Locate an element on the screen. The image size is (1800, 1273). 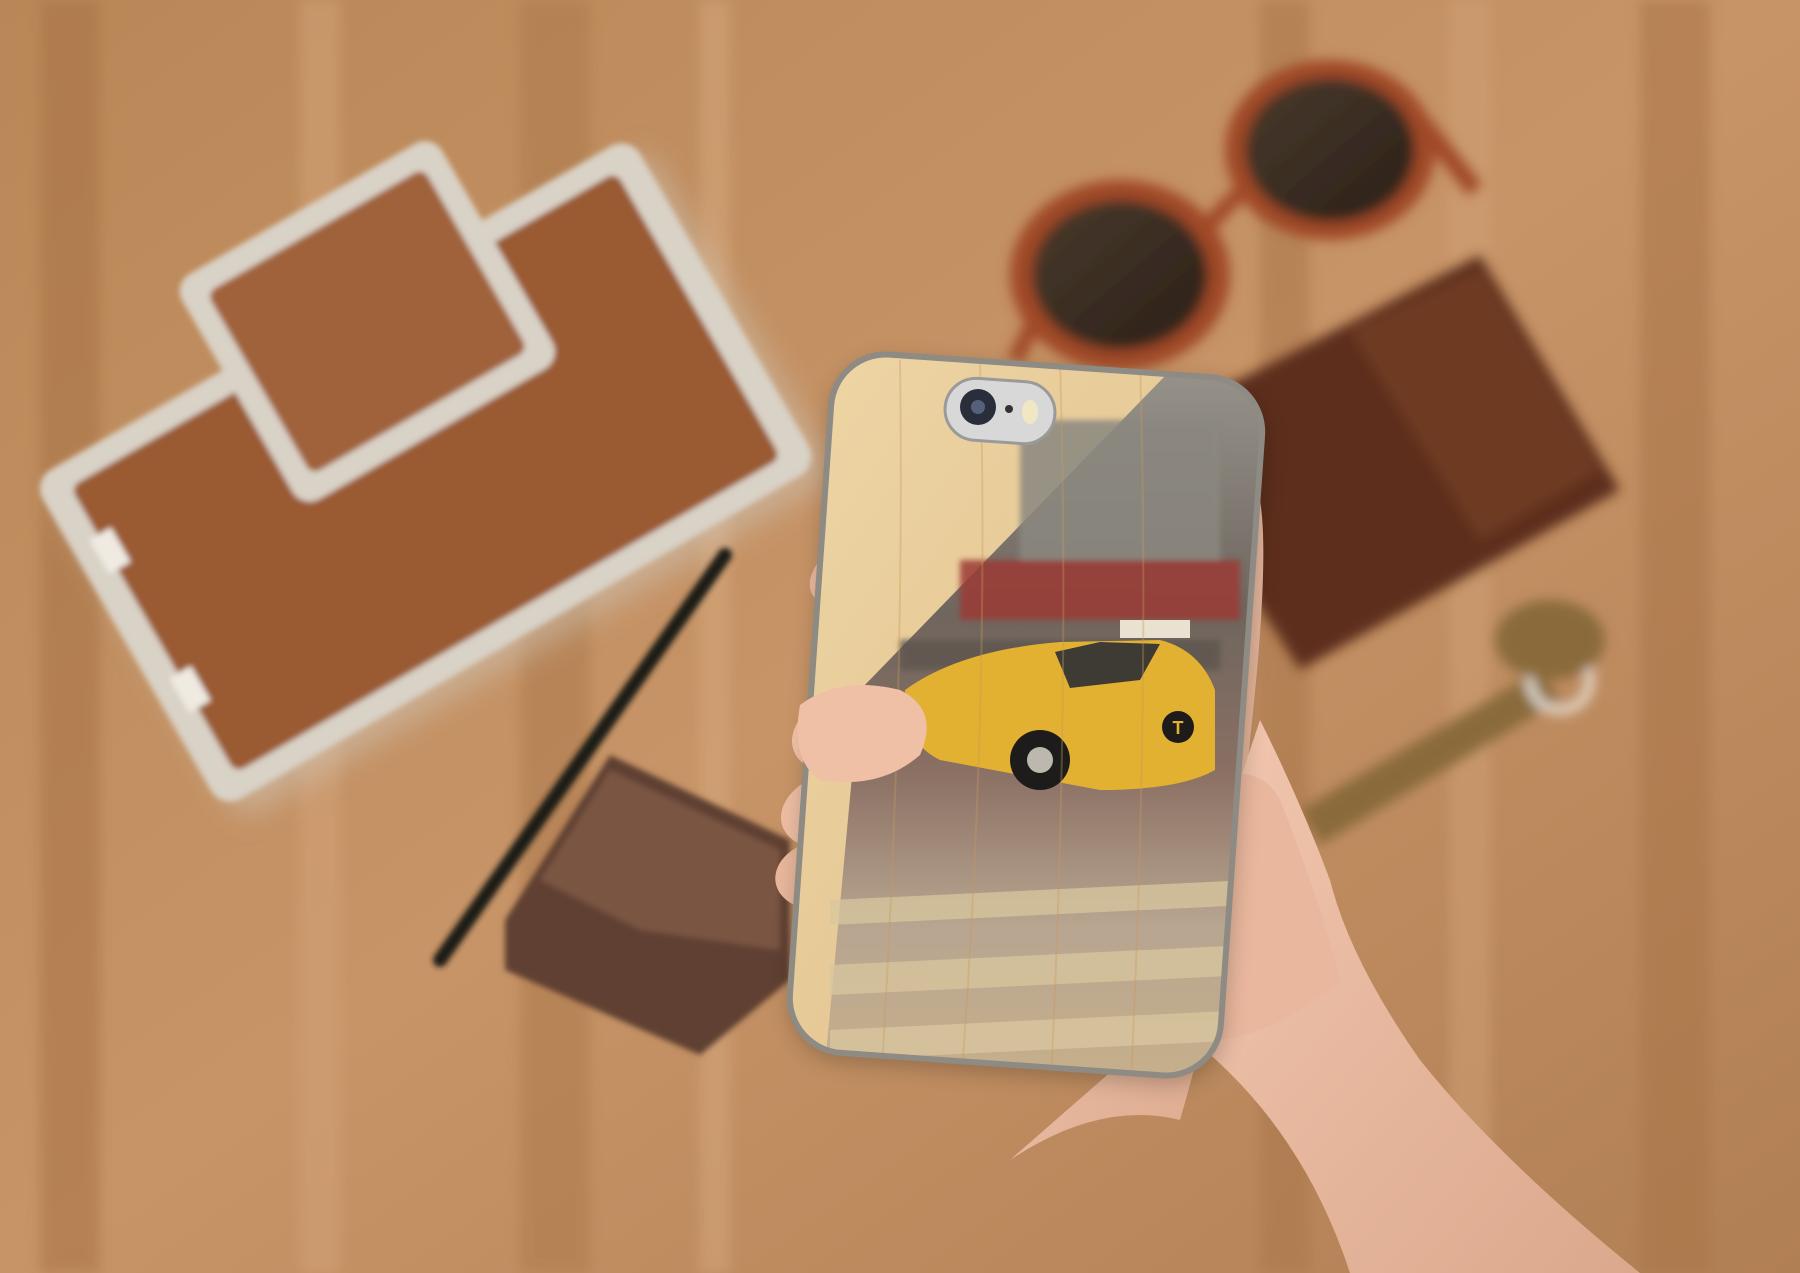
taxi-marker: T is located at coordinates (1178, 728).